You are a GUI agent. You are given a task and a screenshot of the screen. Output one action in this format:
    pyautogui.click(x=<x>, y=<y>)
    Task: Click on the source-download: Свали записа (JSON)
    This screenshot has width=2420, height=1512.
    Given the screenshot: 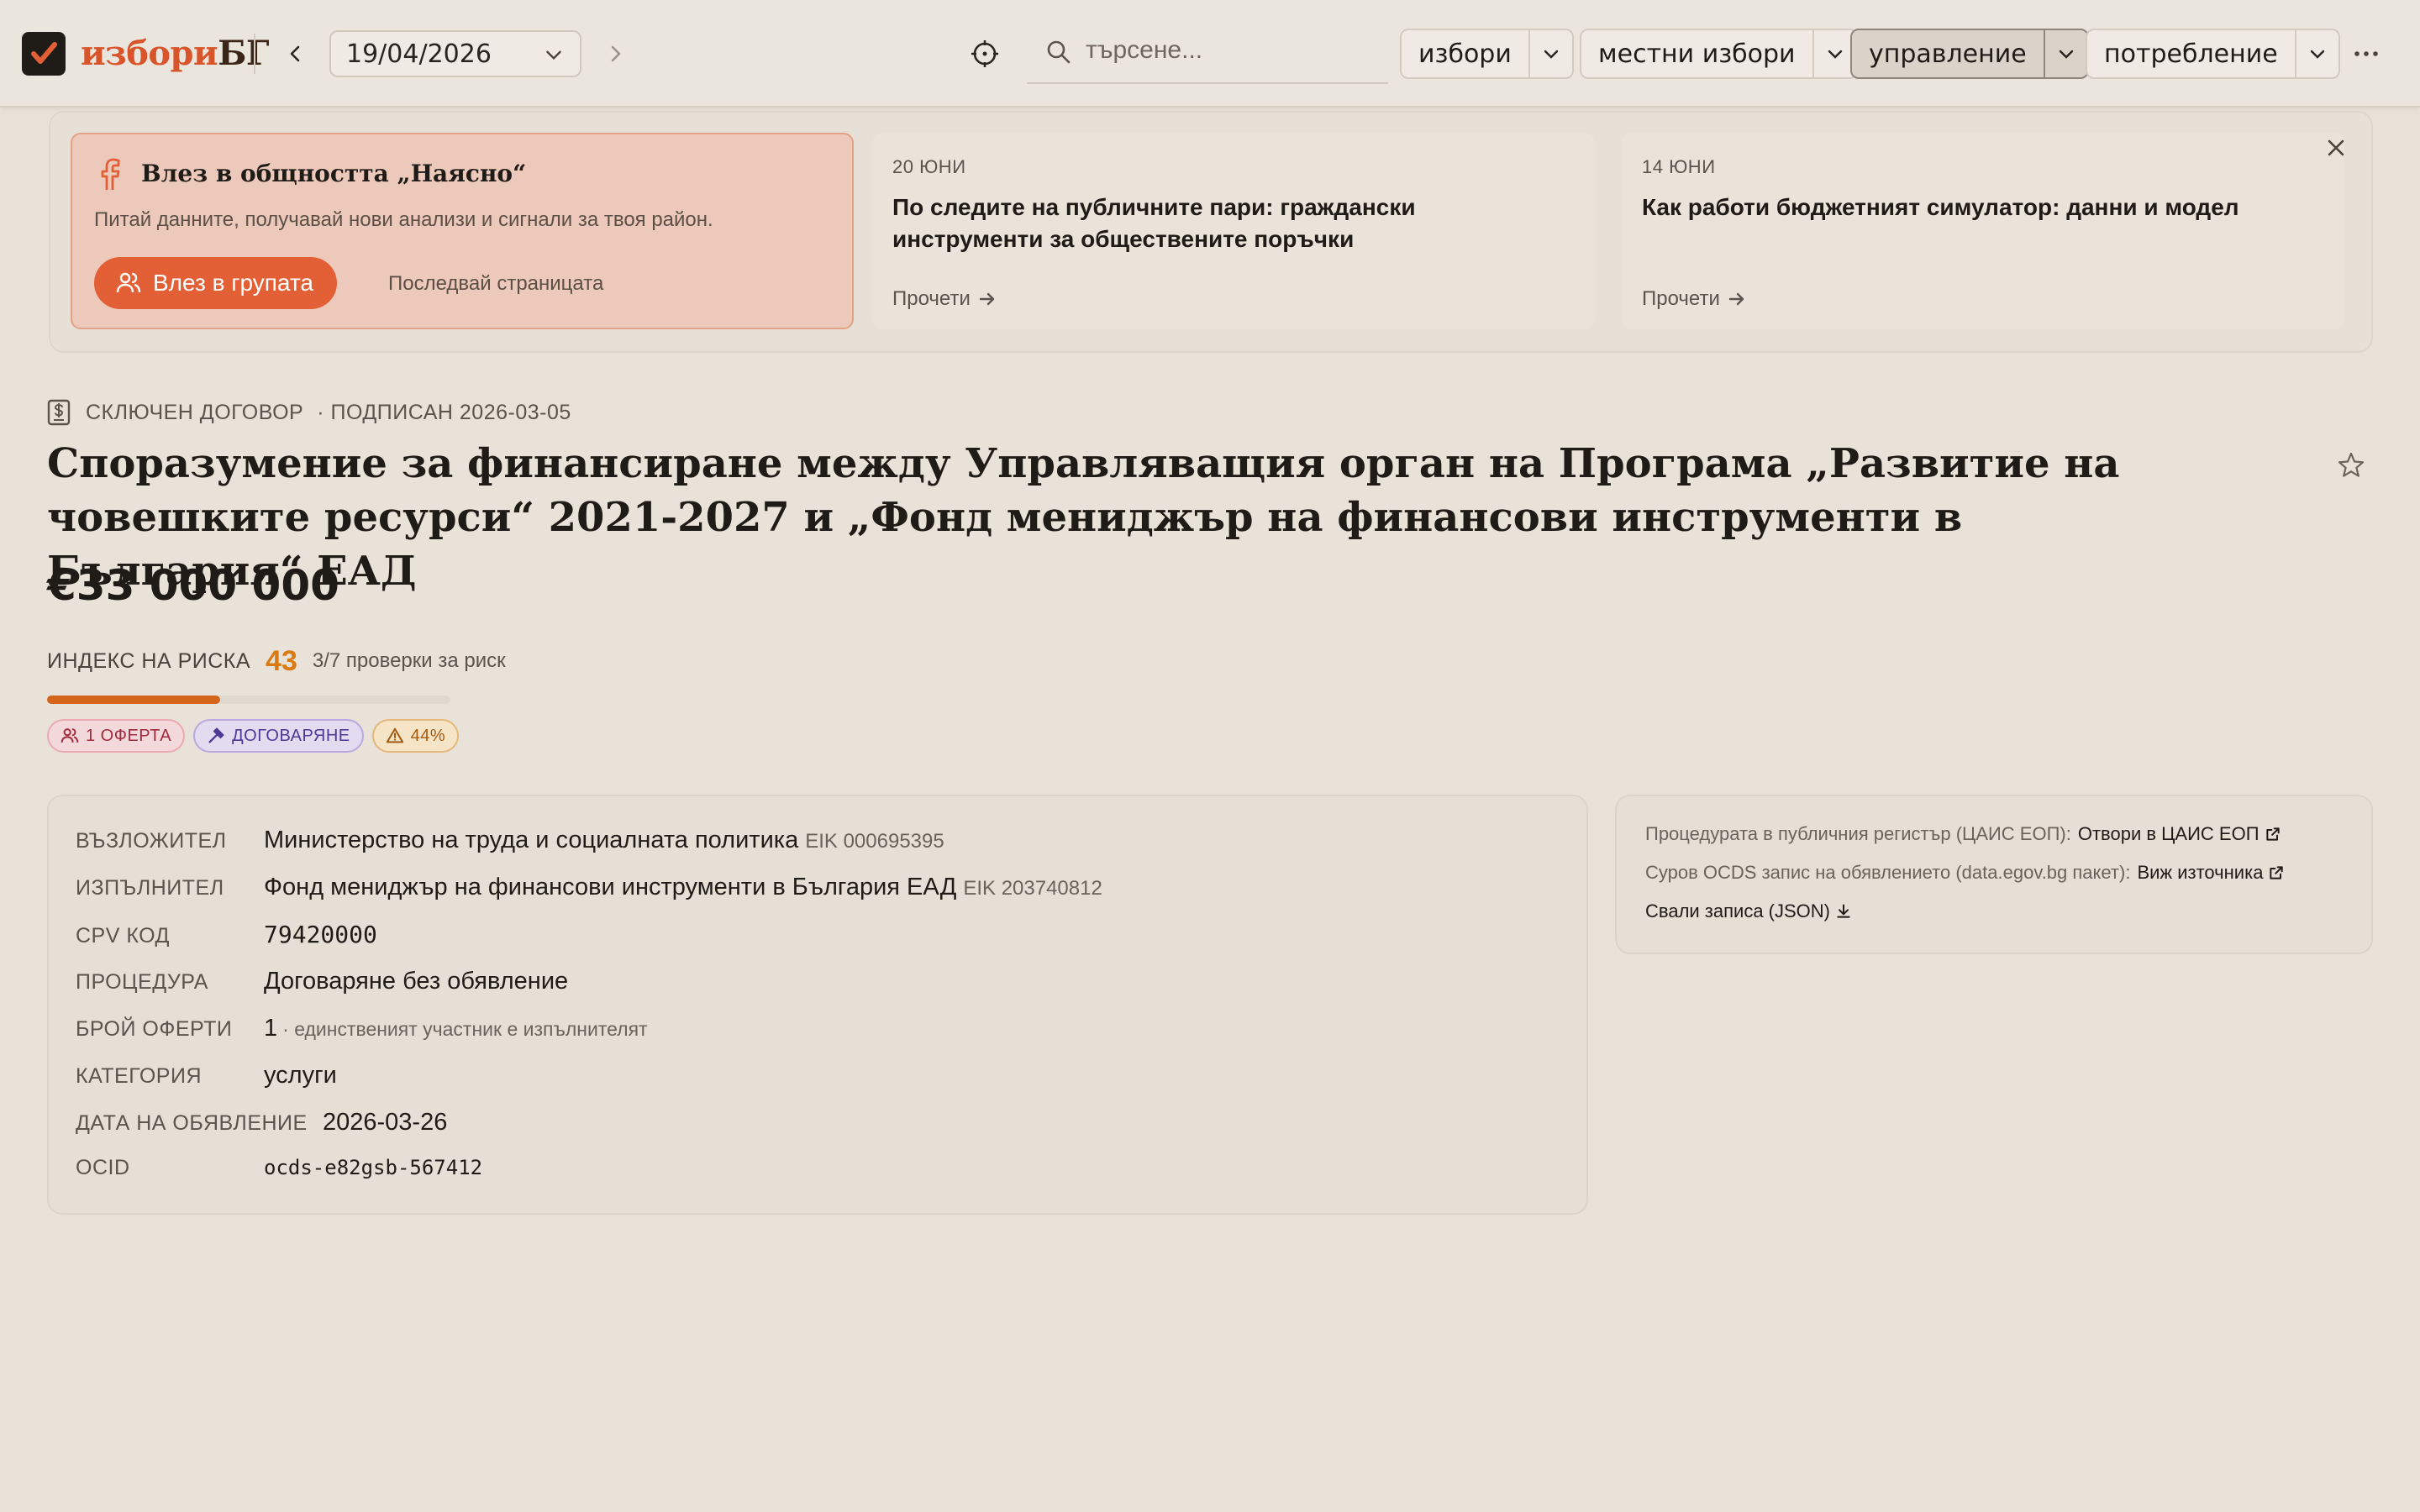 What is the action you would take?
    pyautogui.click(x=1748, y=911)
    